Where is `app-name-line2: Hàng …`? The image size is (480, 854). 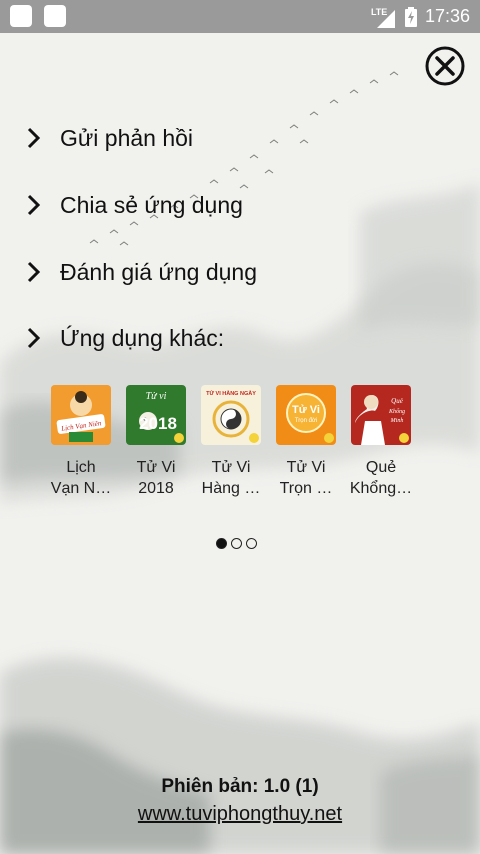
app-name-line2: Hàng … is located at coordinates (231, 488).